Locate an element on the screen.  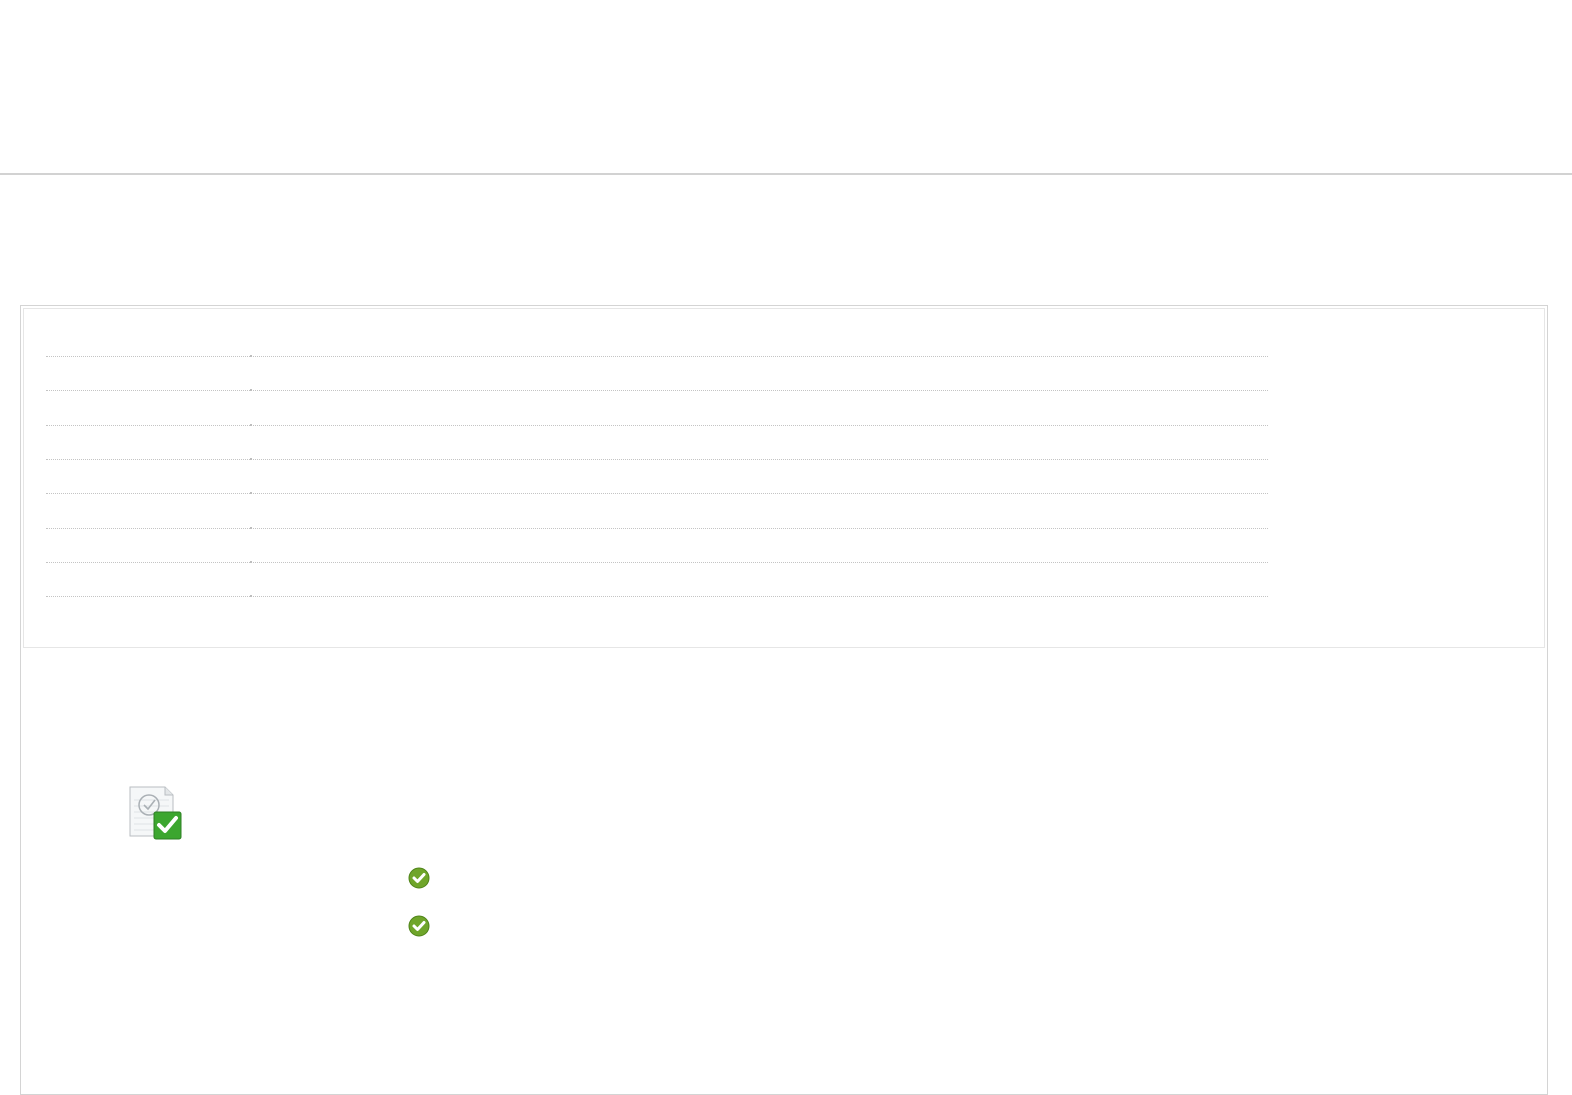
document-check-icon is located at coordinates (155, 814).